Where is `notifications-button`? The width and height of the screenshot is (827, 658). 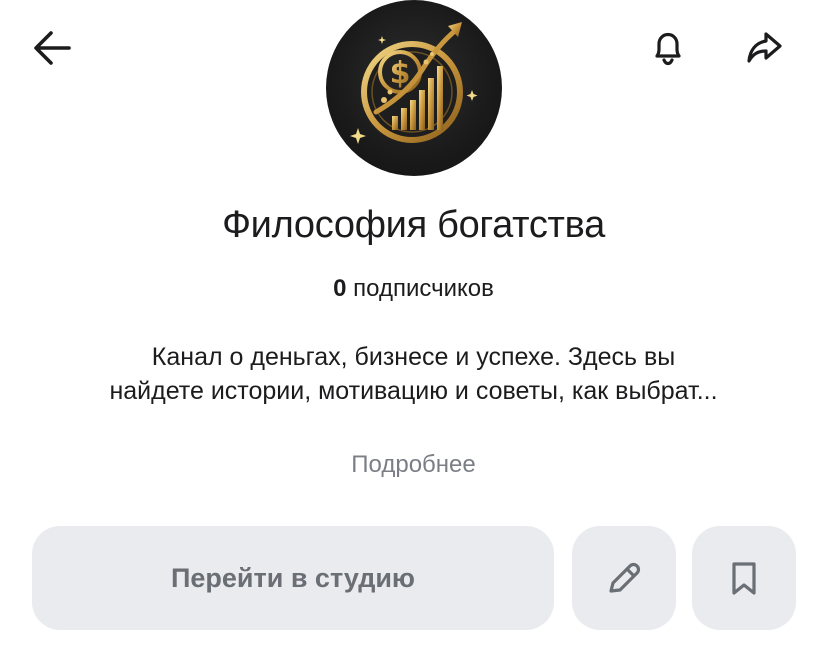
notifications-button is located at coordinates (668, 48).